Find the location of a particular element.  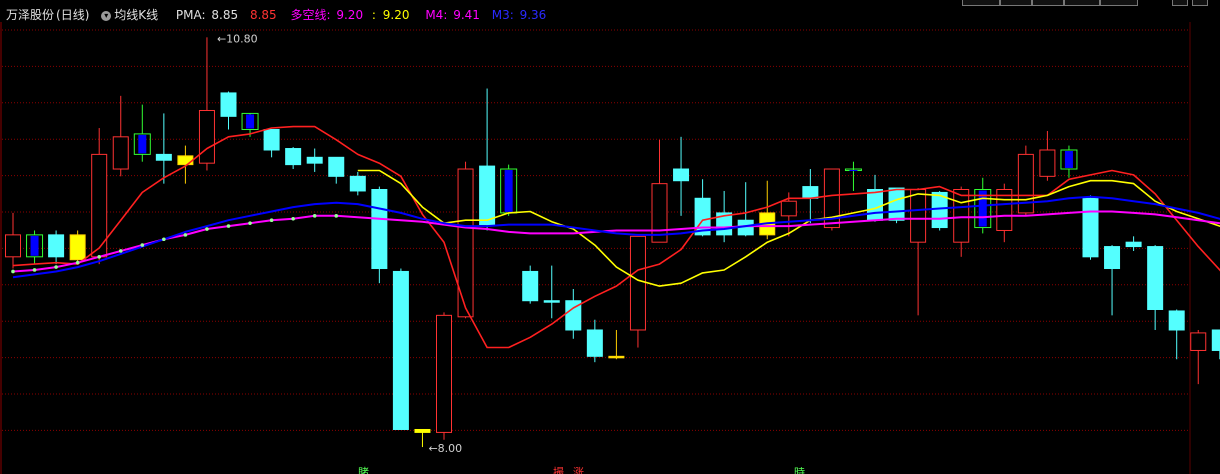

pma-value-1: 8.85 is located at coordinates (225, 15).